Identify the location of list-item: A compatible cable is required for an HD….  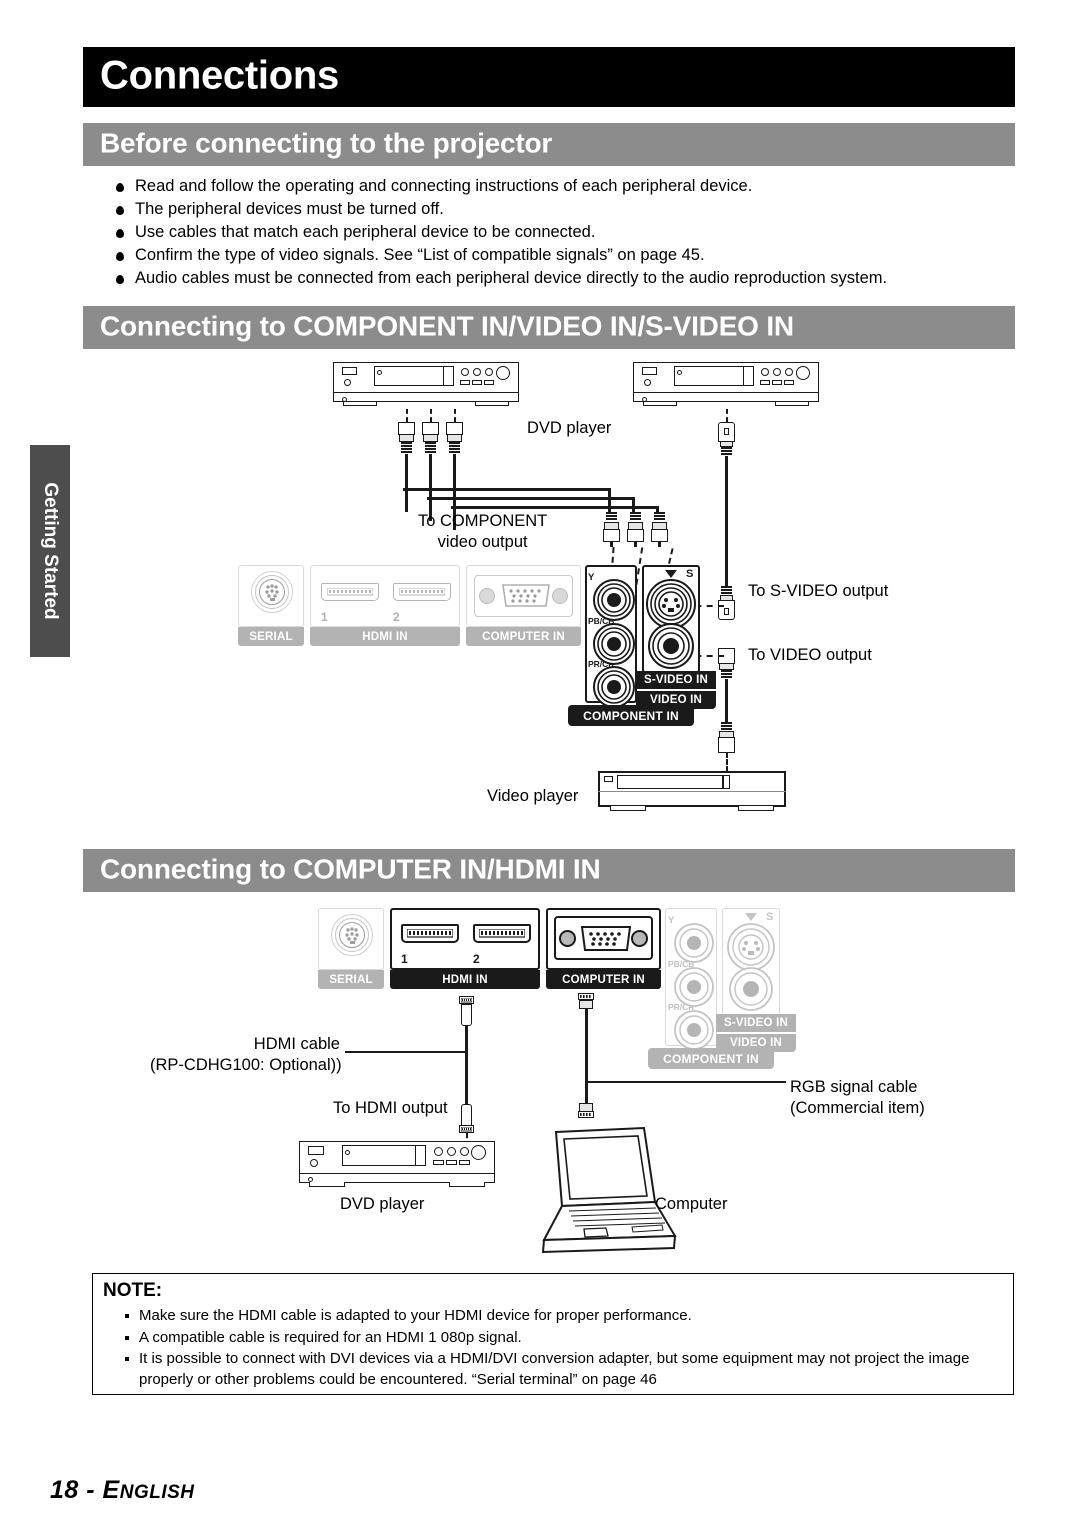
(561, 1338).